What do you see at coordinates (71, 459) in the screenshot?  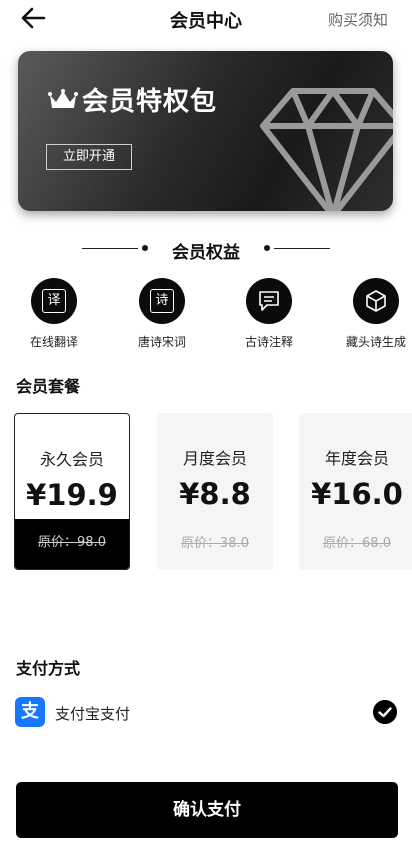 I see `package-name: 永久会员` at bounding box center [71, 459].